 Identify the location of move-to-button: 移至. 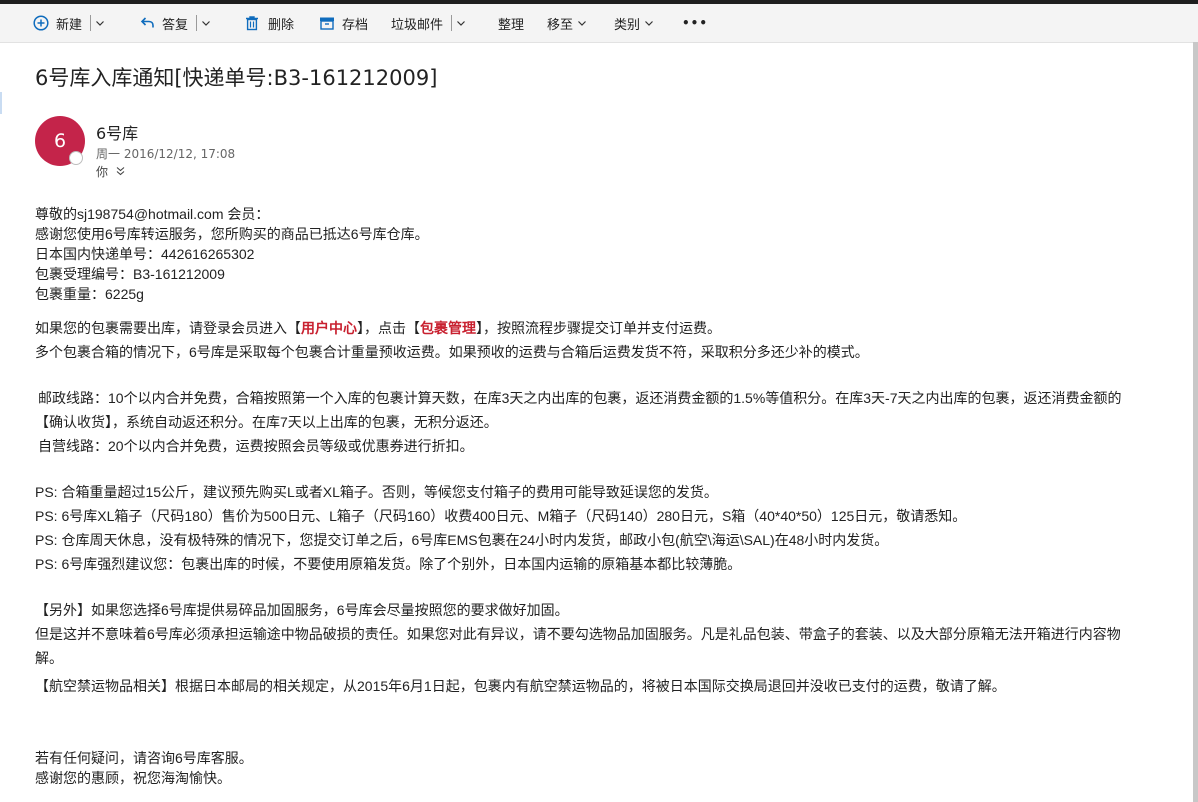
(567, 23).